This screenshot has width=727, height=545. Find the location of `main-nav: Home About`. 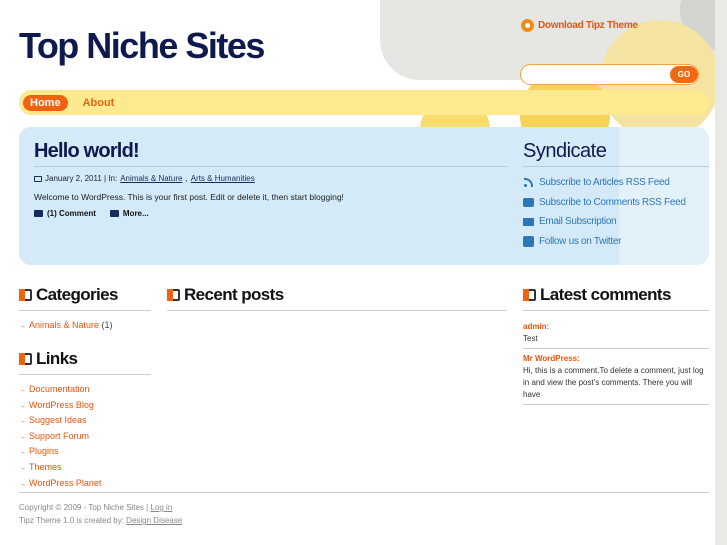

main-nav: Home About is located at coordinates (364, 102).